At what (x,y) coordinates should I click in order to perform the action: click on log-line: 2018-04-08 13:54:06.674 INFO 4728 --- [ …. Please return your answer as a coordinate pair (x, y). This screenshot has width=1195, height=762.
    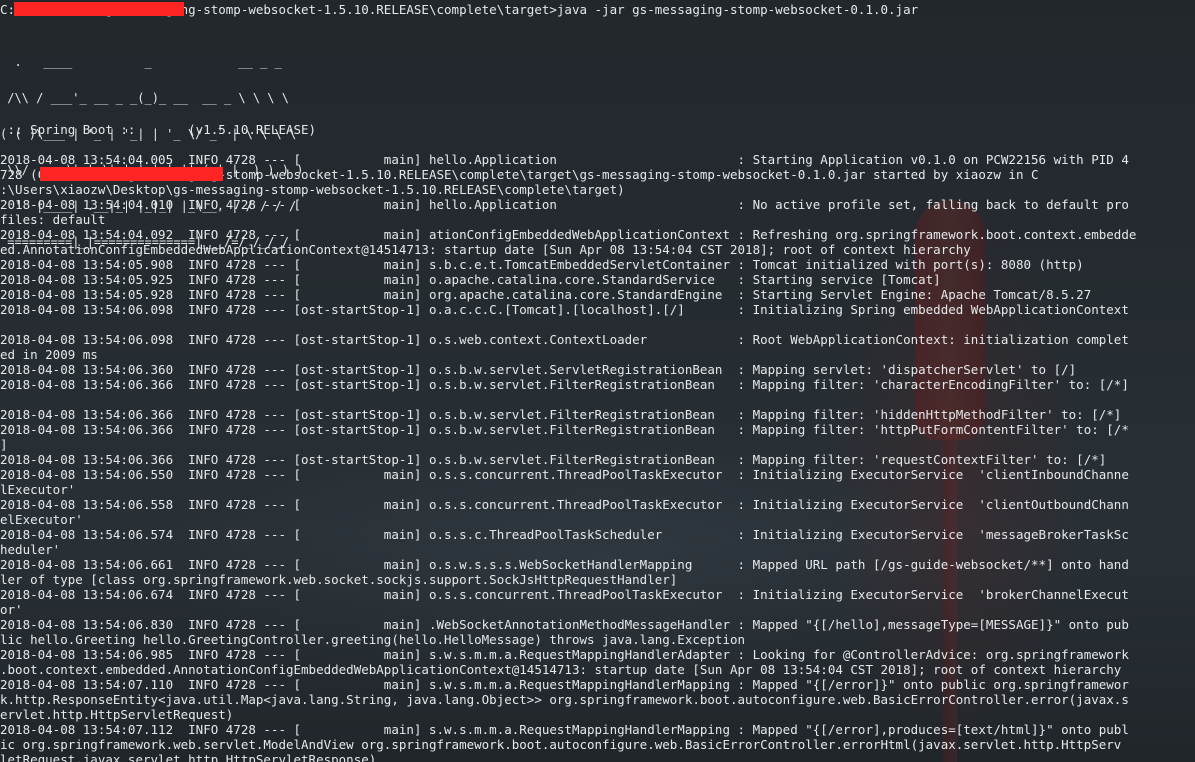
    Looking at the image, I should click on (564, 594).